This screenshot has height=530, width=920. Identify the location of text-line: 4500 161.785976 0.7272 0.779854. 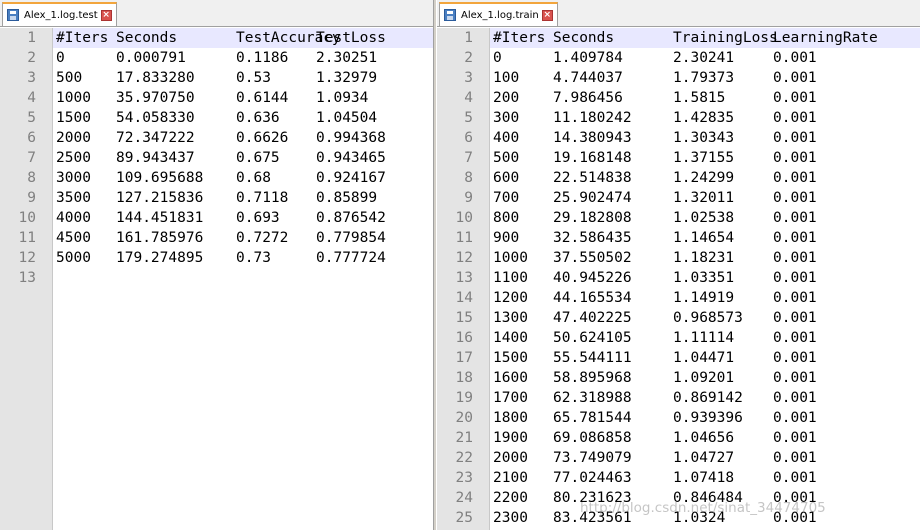
(243, 238).